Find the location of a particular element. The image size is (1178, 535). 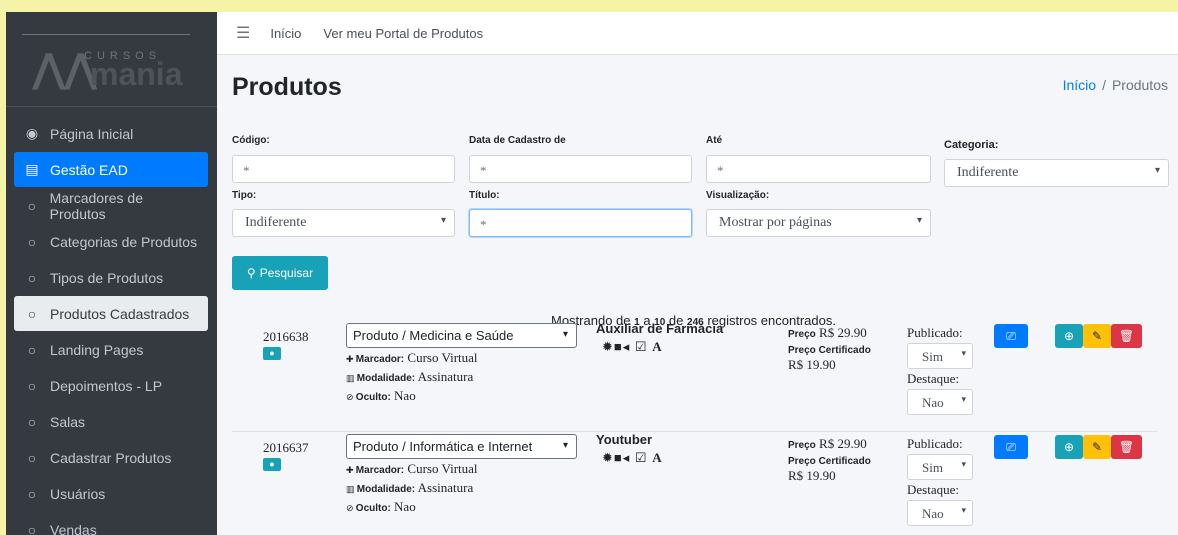

sidebar-item: ○ Tipos de Produtos is located at coordinates (111, 277).